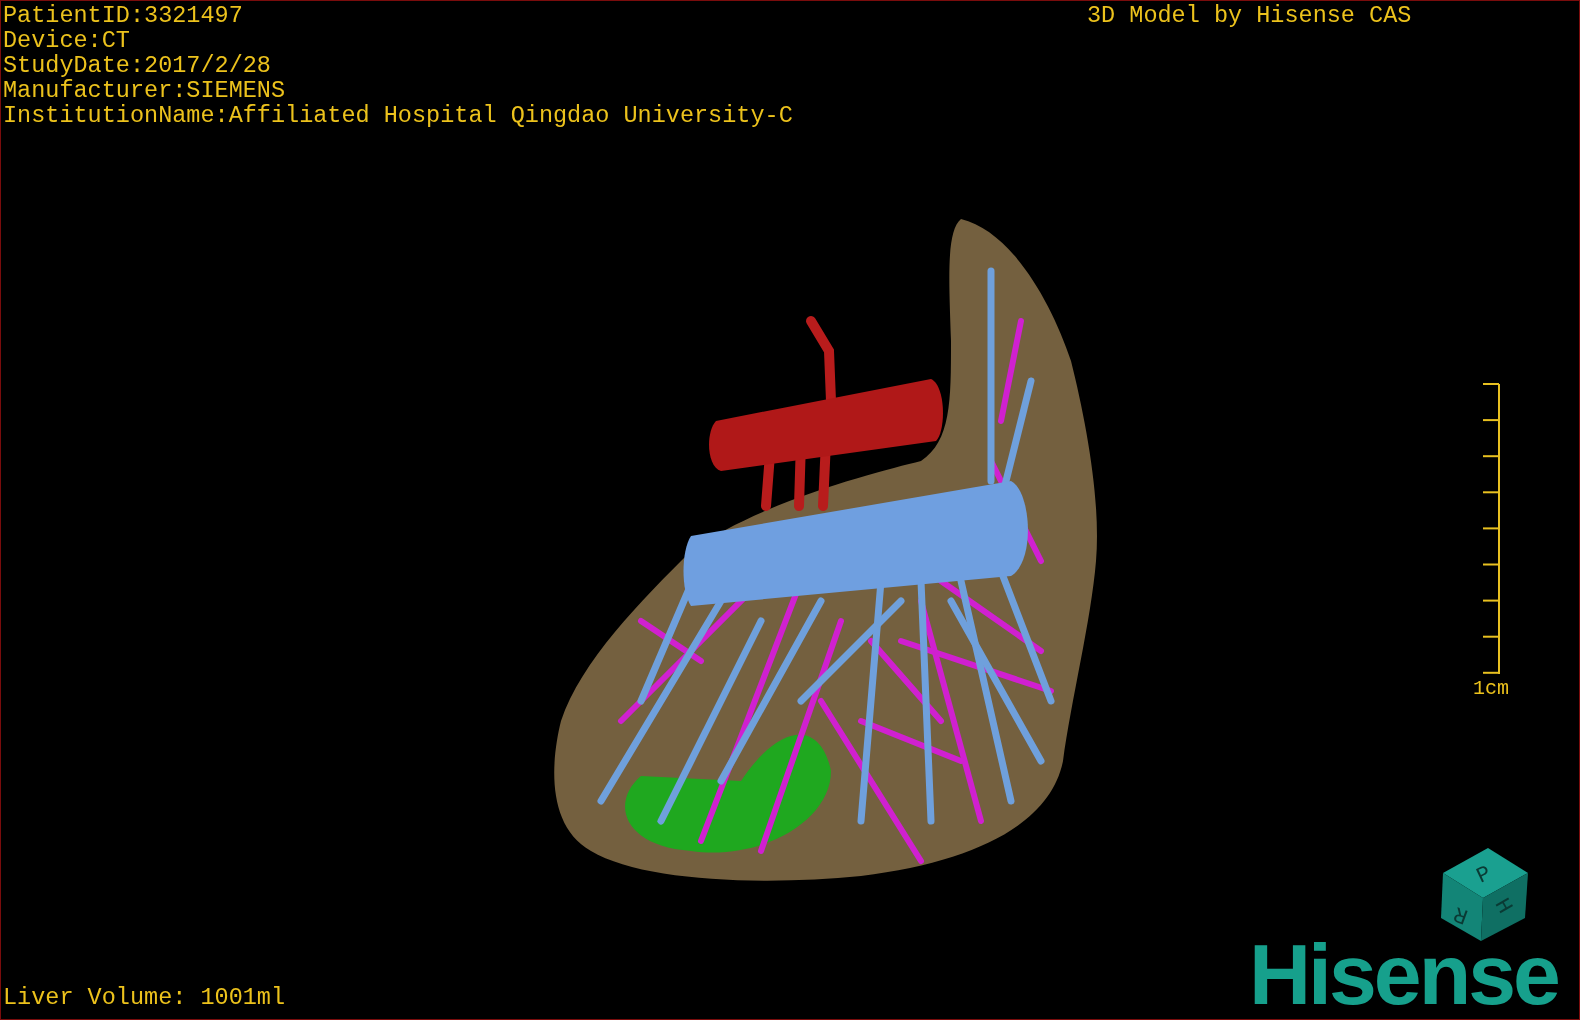 The image size is (1580, 1020). Describe the element at coordinates (1249, 15) in the screenshot. I see `model-credit-text: 3D Model by Hisense CAS` at that location.